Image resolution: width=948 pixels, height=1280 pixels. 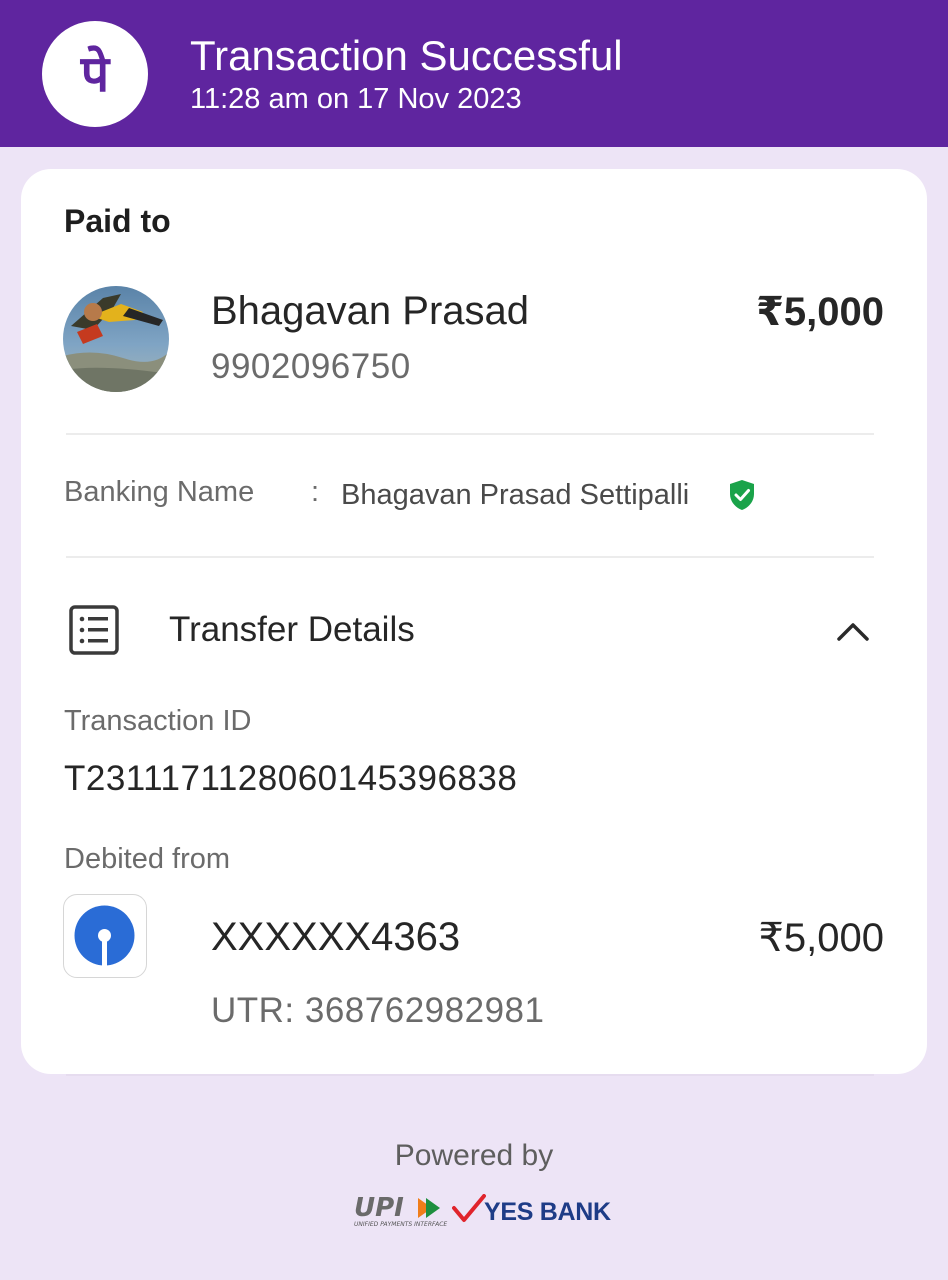 I want to click on svg-text: पे, so click(x=95, y=74).